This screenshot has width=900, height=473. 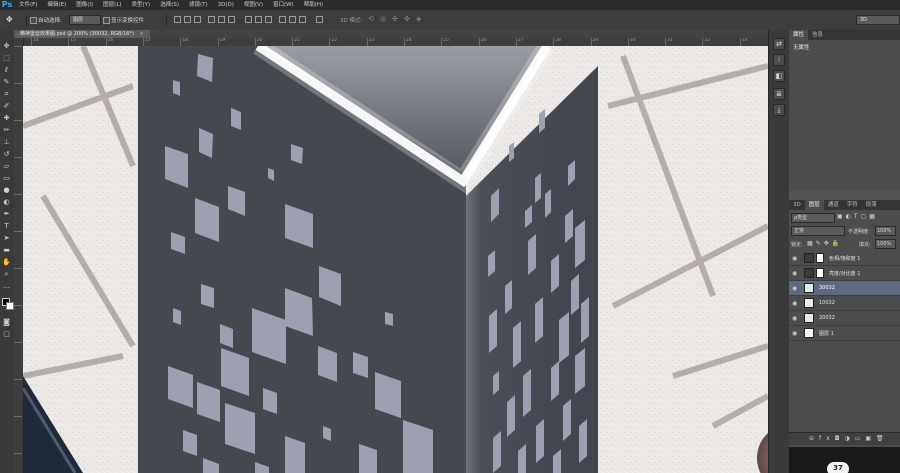 What do you see at coordinates (844, 258) in the screenshot?
I see `layer-row: ◉ 色相/饱和度 1` at bounding box center [844, 258].